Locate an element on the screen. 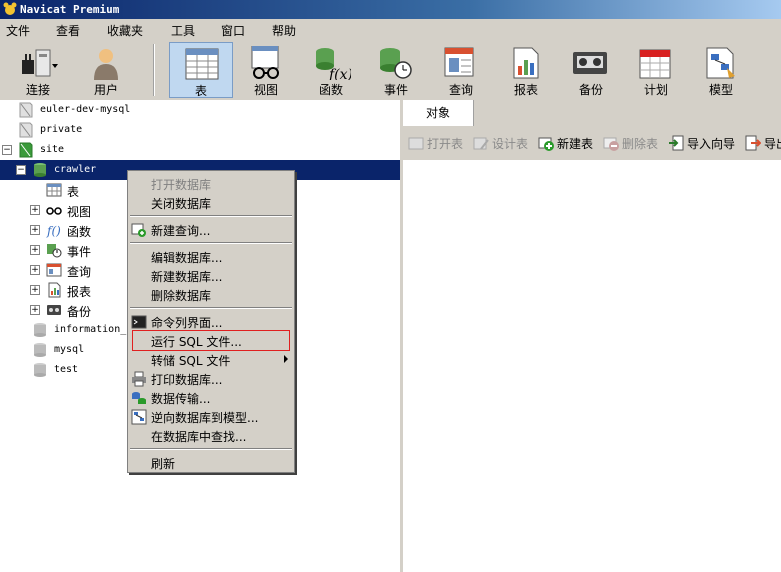 The image size is (781, 572). menu-item-label: 转储 SQL 文件 is located at coordinates (191, 361).